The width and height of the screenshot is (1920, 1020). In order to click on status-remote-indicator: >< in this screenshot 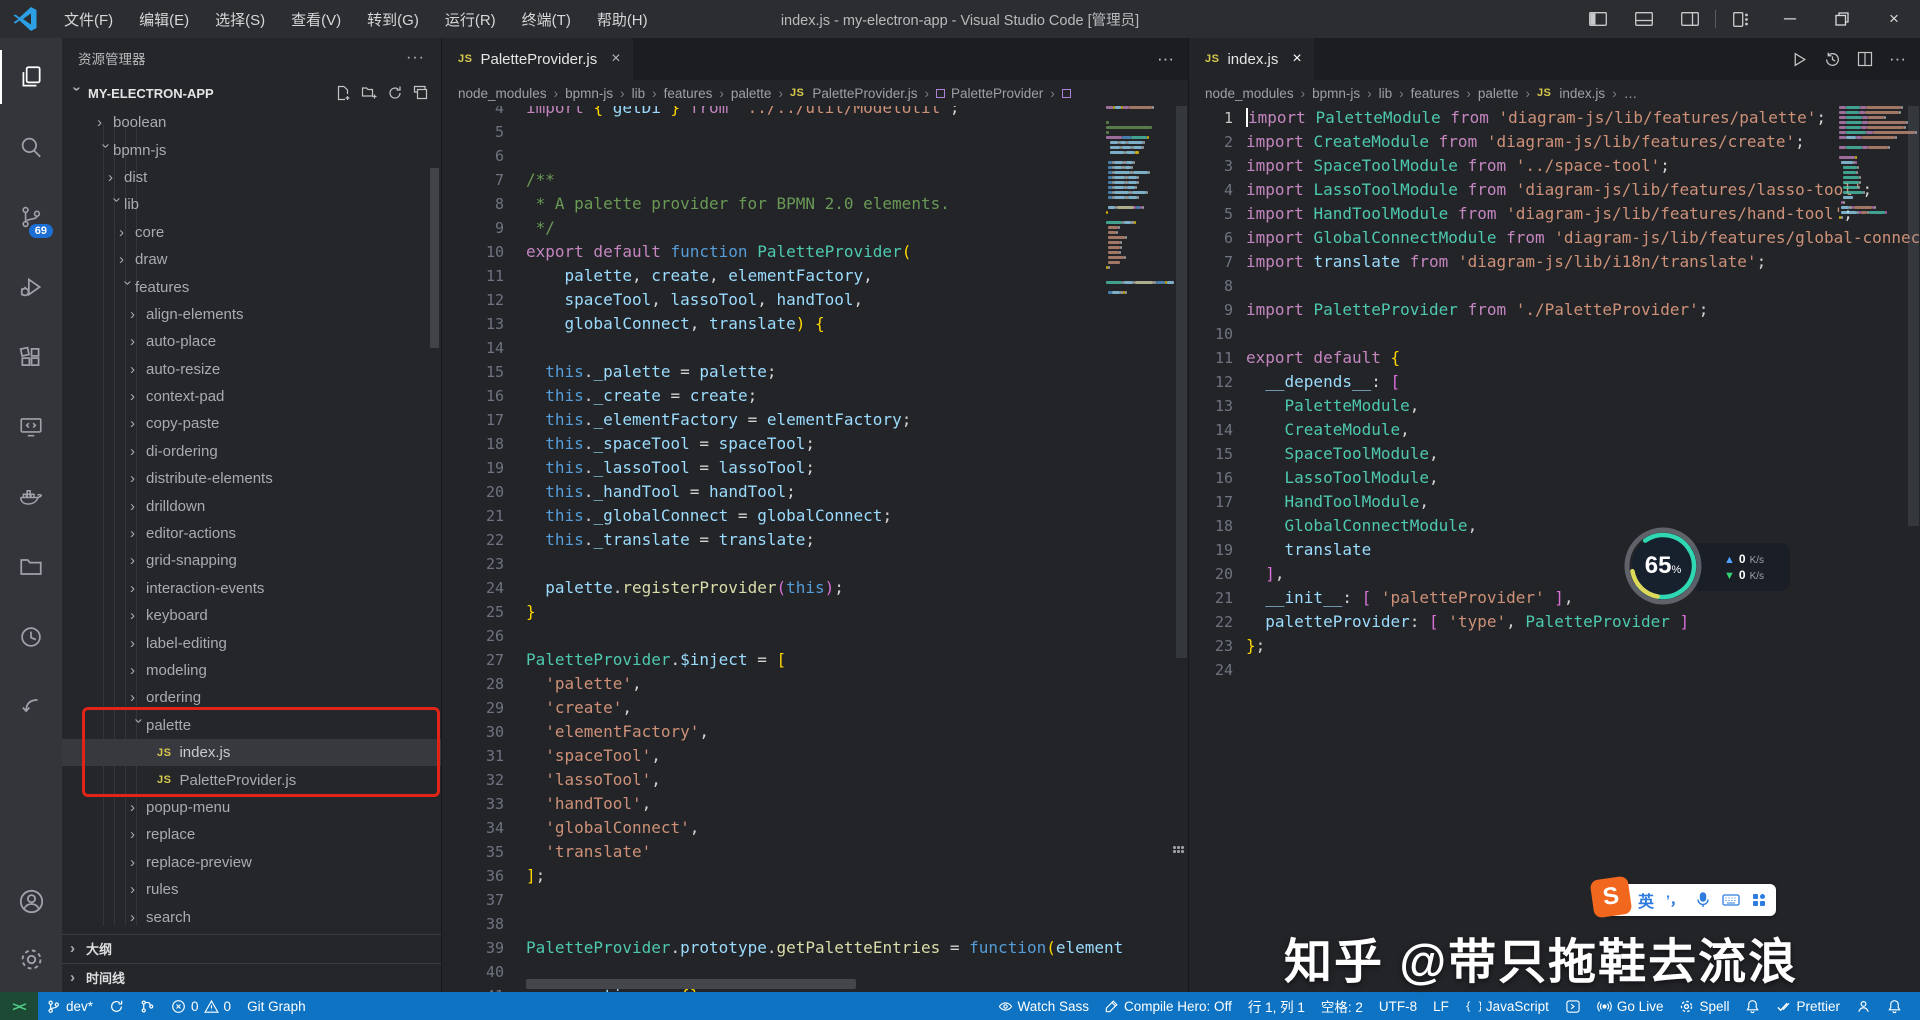, I will do `click(19, 1006)`.